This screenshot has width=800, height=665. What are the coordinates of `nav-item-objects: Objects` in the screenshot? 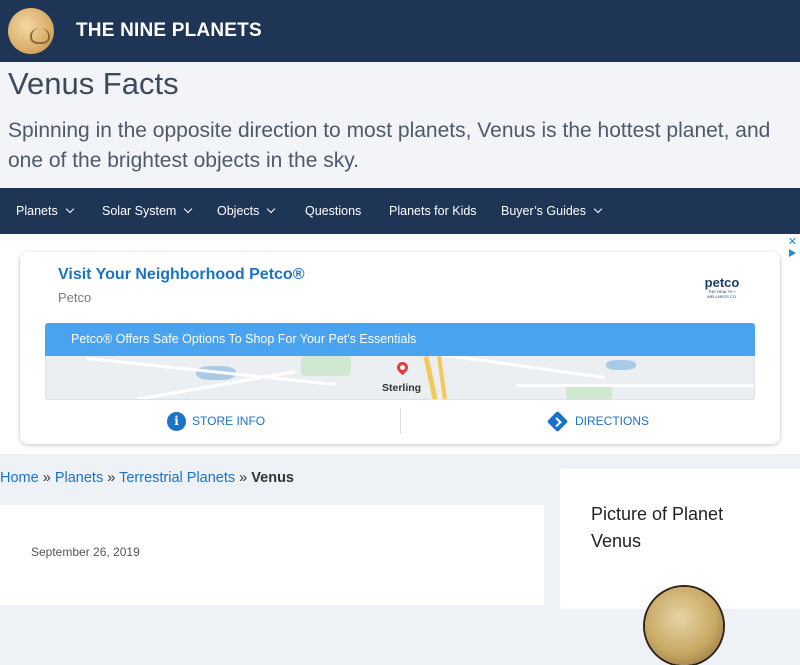 It's located at (246, 211).